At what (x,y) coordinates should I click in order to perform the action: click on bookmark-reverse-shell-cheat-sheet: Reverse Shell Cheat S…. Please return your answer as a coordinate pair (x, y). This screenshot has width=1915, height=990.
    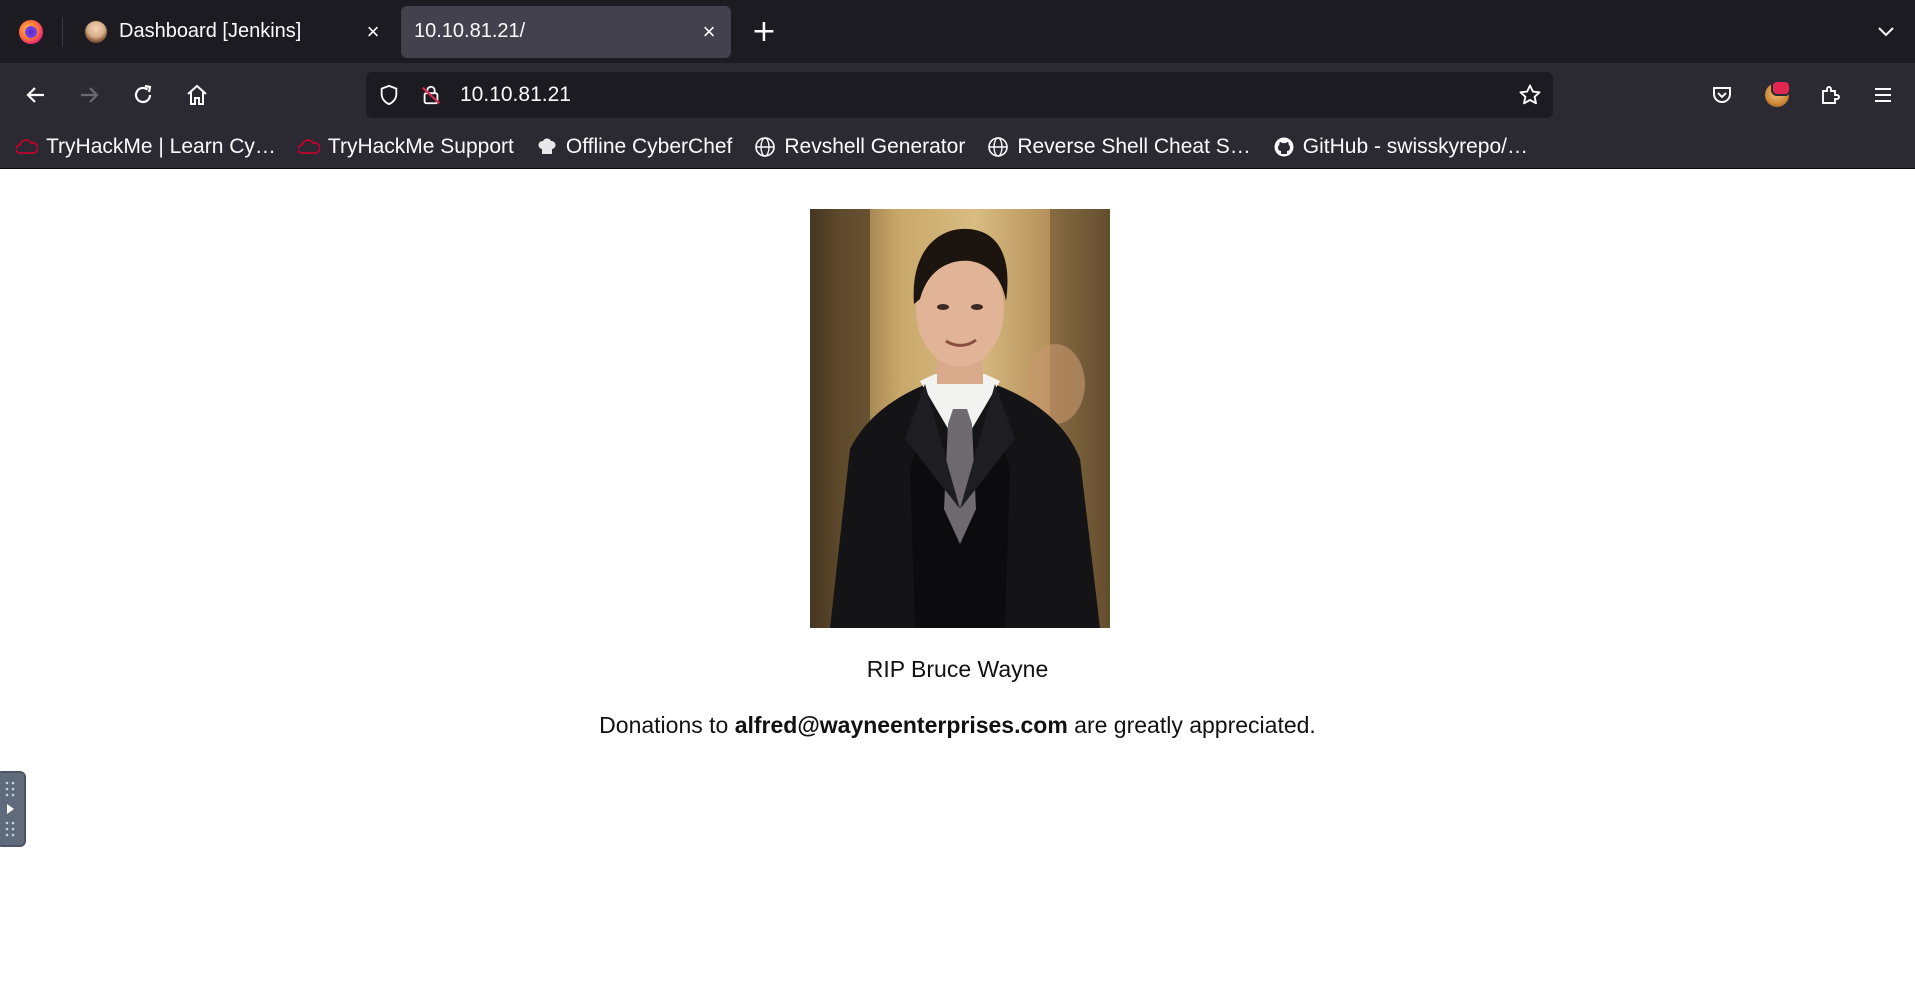
    Looking at the image, I should click on (1119, 147).